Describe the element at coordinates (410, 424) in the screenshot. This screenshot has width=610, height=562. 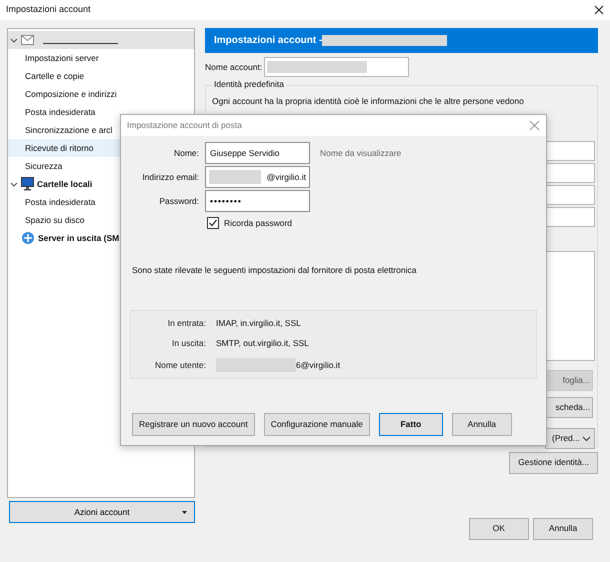
I see `dialog-button: Fatto` at that location.